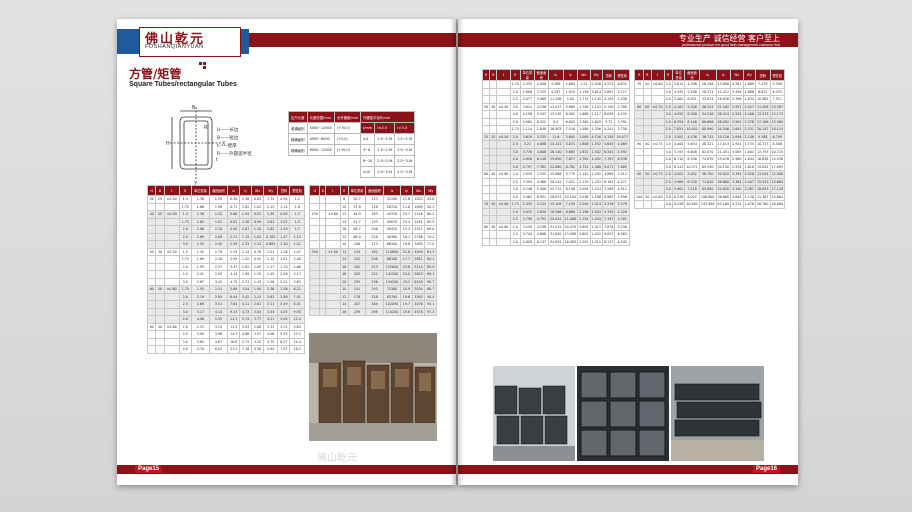 This screenshot has height=512, width=912. I want to click on table-cell: 2216, so click(418, 214).